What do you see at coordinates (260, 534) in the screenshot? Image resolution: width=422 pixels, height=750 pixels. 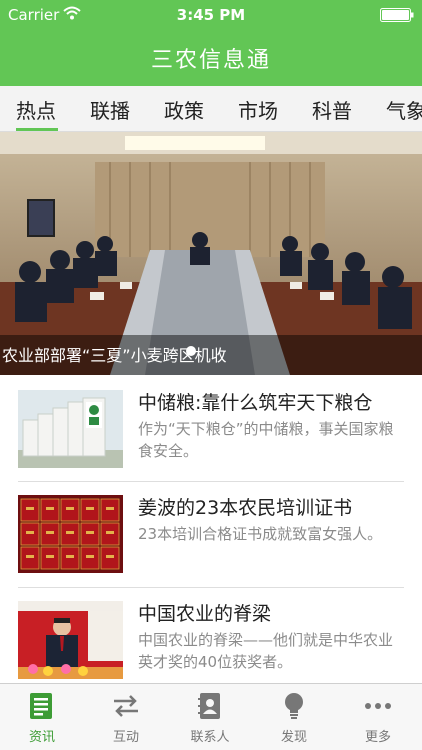 I see `news-summary: 23本培训合格证书成就致富女强人。` at bounding box center [260, 534].